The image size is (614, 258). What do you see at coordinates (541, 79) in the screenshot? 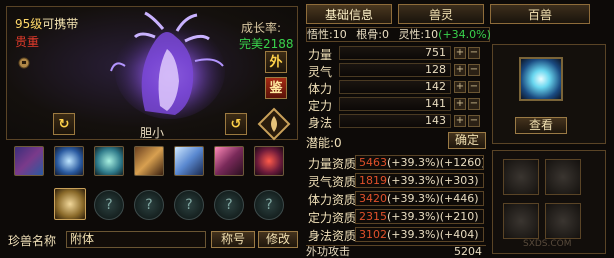
I see `spirit-icon` at bounding box center [541, 79].